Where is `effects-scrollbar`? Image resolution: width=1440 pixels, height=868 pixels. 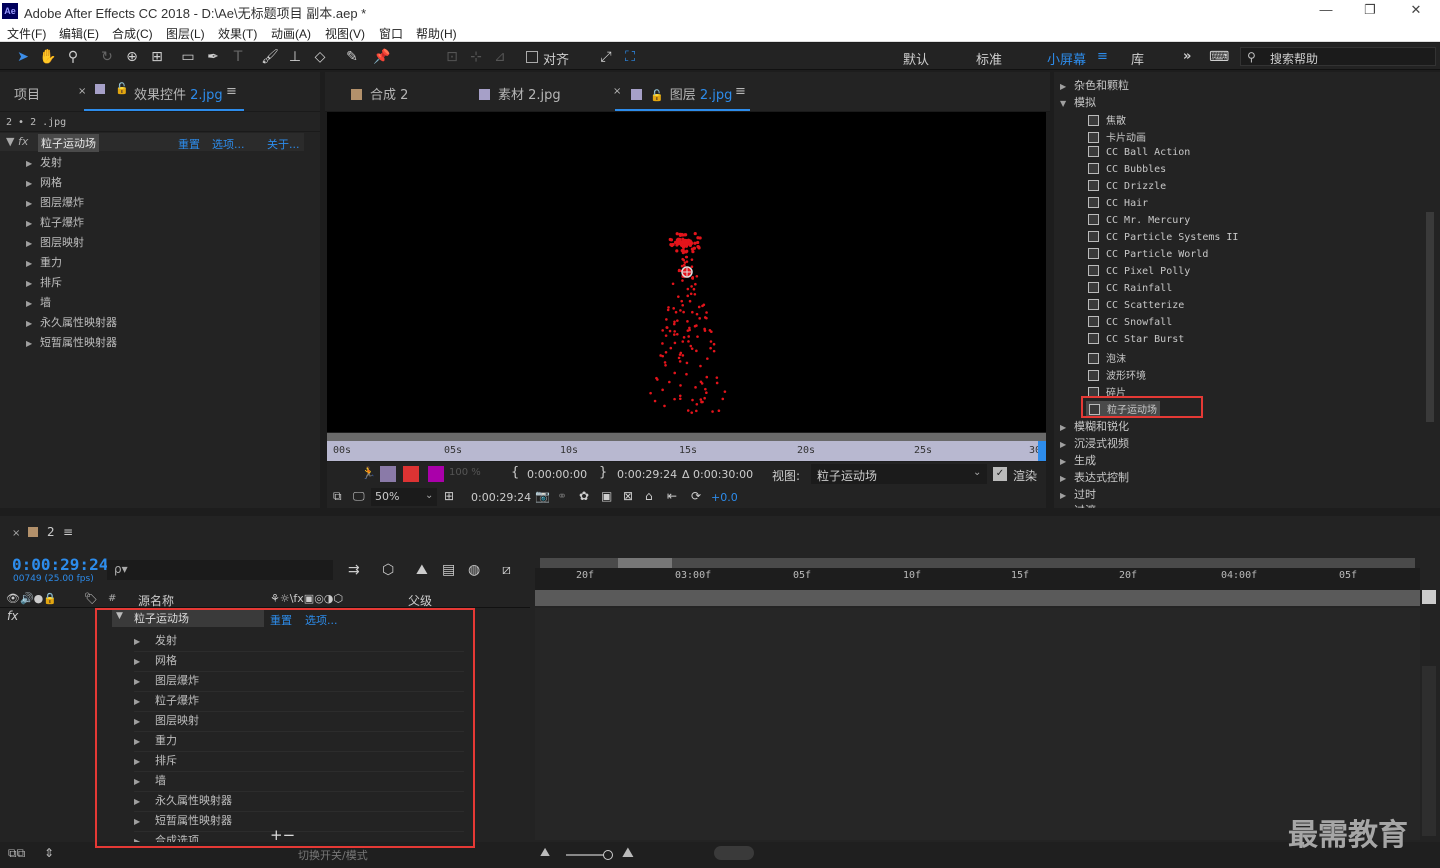
effects-scrollbar is located at coordinates (1430, 317).